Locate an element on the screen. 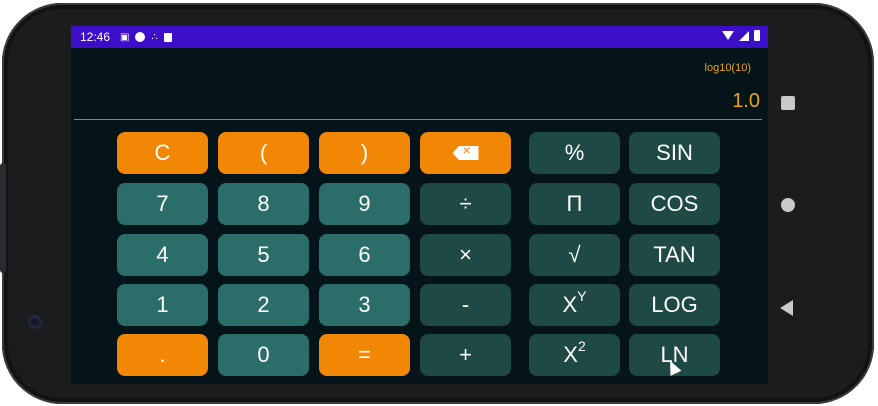  open-paren-button: ( is located at coordinates (263, 153).